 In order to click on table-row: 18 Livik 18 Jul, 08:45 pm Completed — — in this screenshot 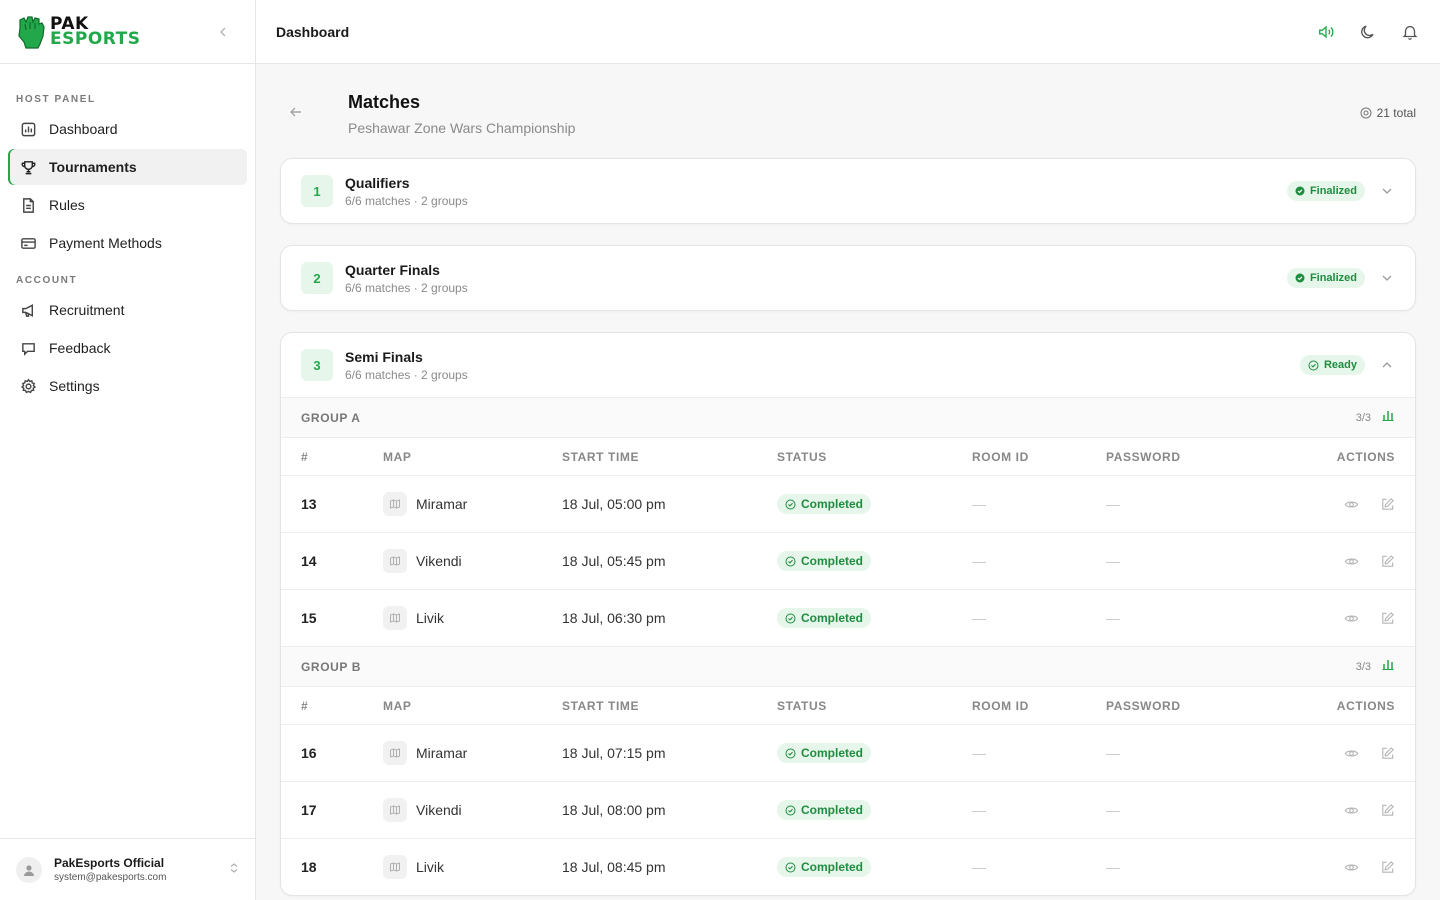, I will do `click(848, 866)`.